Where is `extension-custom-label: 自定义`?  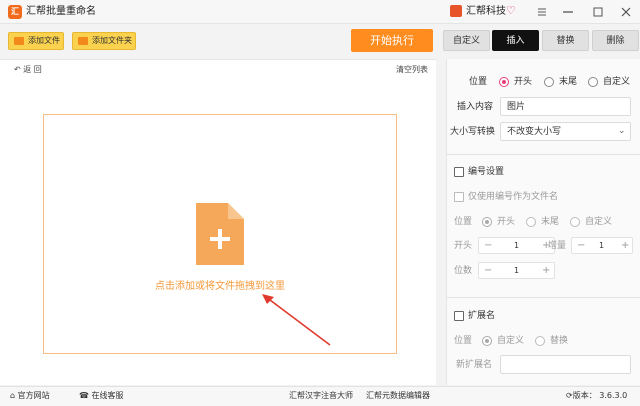
extension-custom-label: 自定义 is located at coordinates (511, 341).